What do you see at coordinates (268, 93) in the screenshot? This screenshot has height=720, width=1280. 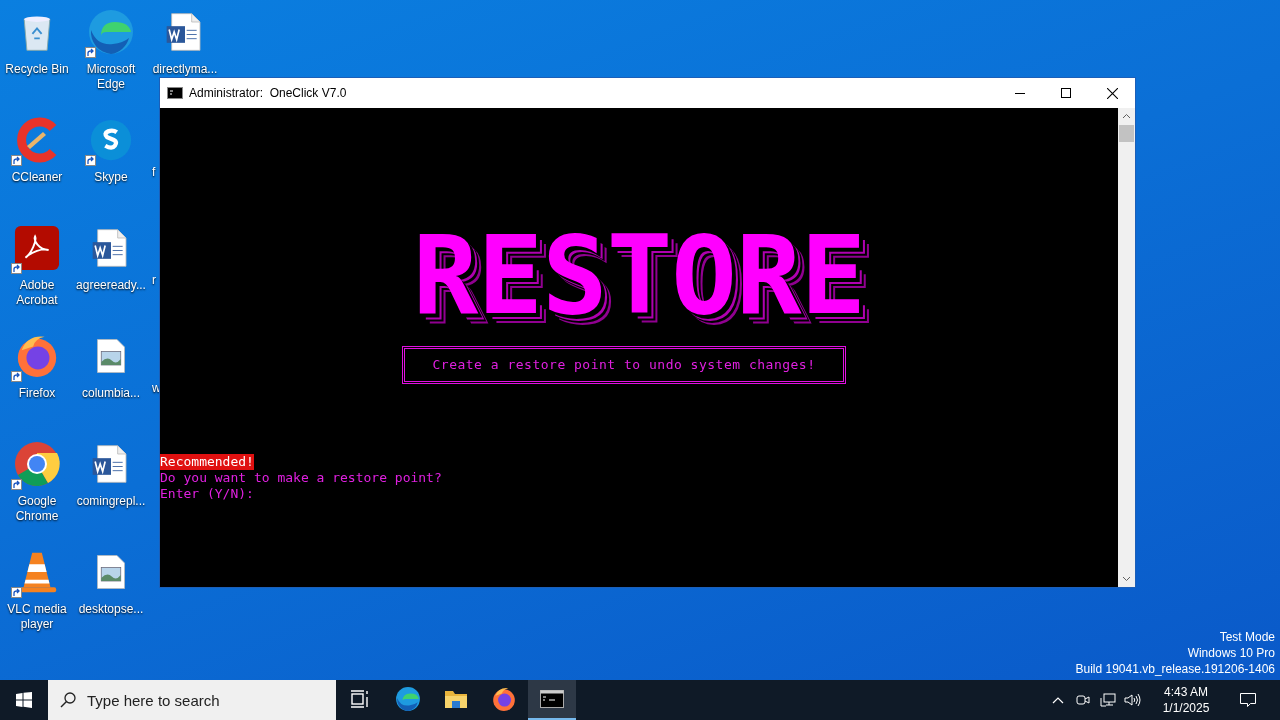 I see `window-title: Administrator: OneClick V7.0` at bounding box center [268, 93].